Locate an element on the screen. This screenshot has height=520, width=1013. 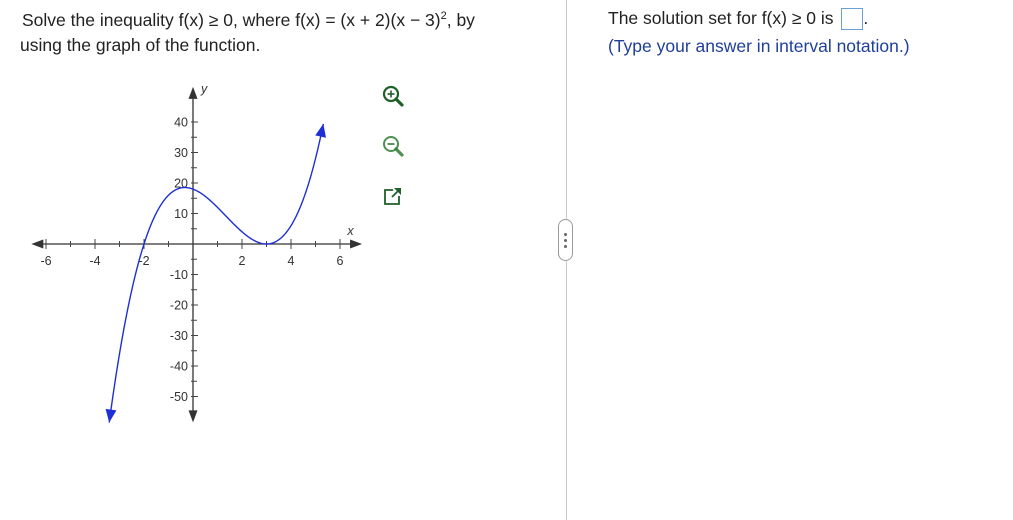
popout-icon is located at coordinates (393, 198).